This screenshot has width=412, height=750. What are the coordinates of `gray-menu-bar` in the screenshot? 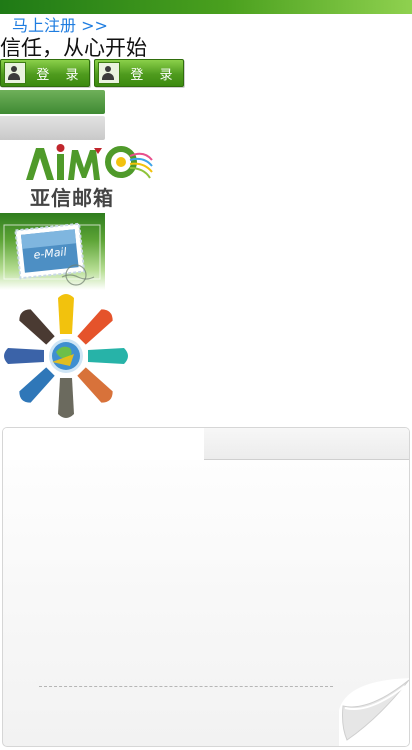 It's located at (52, 128).